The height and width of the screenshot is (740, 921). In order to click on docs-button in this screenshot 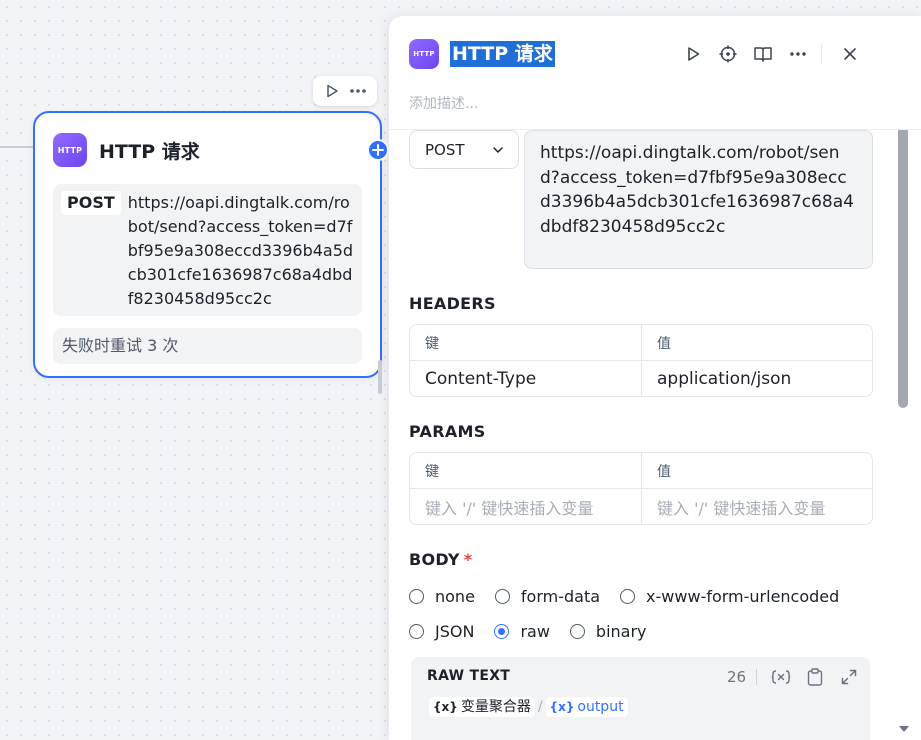, I will do `click(763, 54)`.